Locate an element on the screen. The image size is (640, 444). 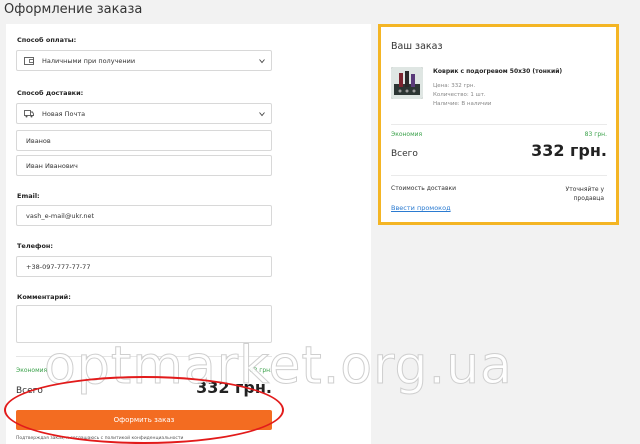
shipping-value: Уточняйте у продавца is located at coordinates (584, 194).